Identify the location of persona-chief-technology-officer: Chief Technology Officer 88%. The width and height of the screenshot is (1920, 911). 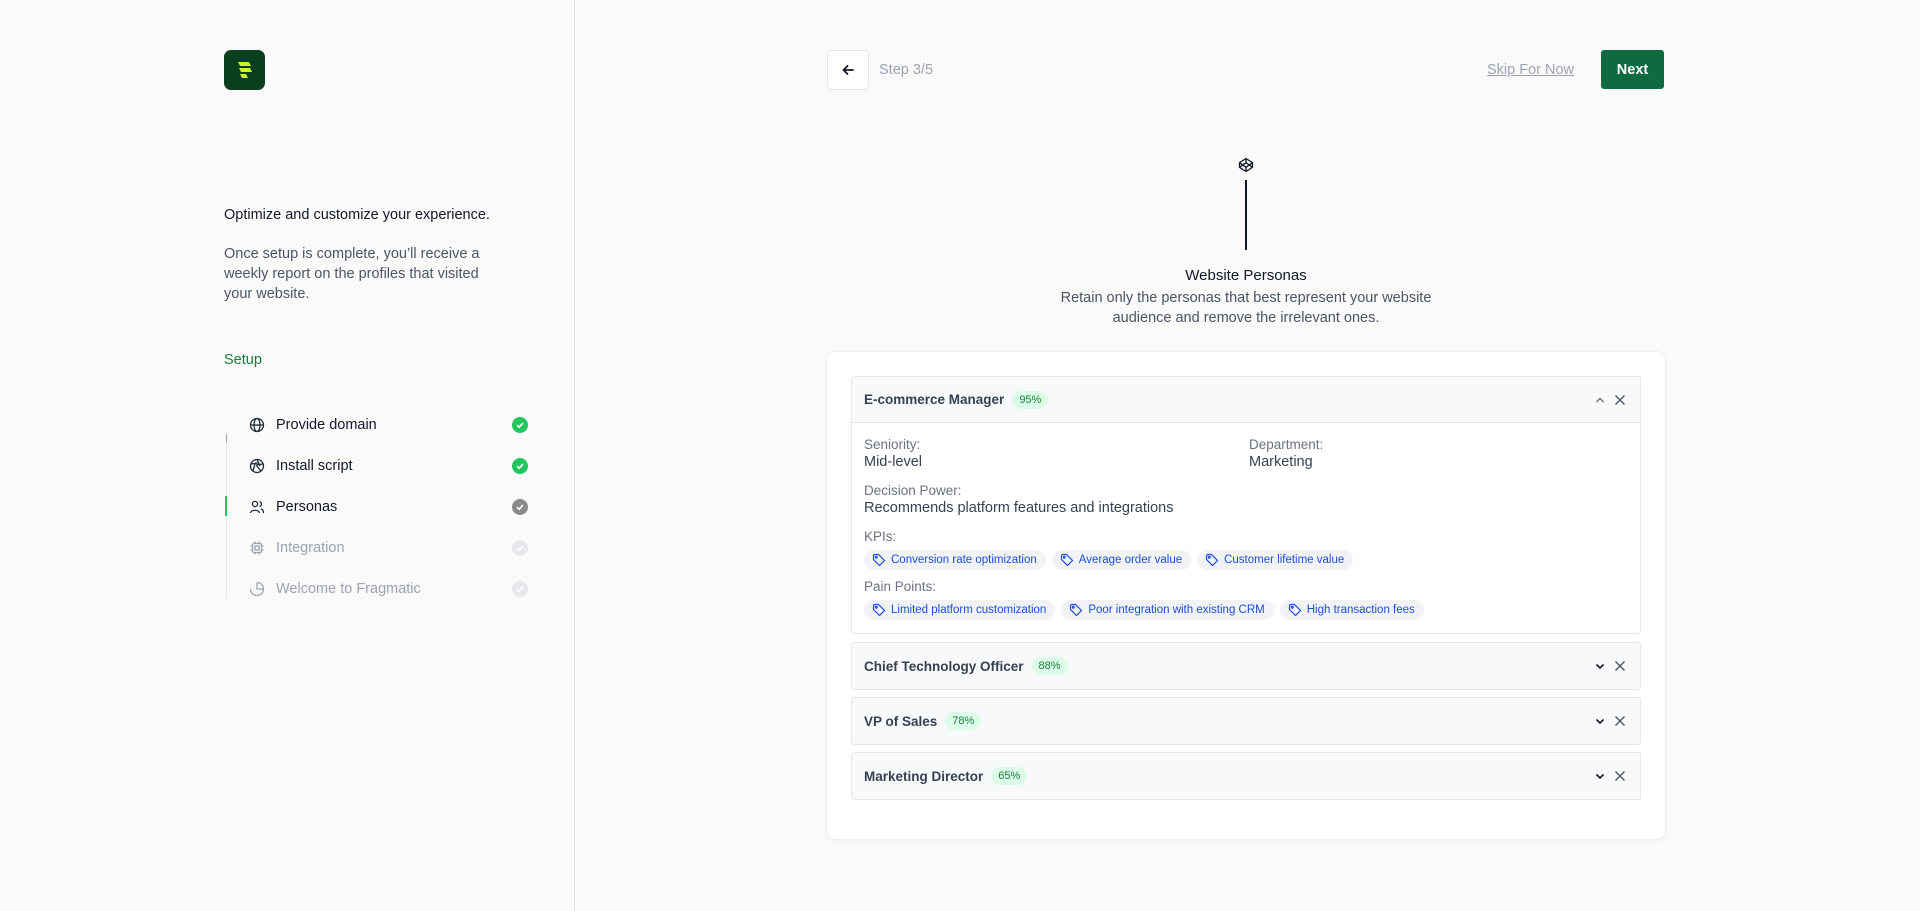
(1246, 666).